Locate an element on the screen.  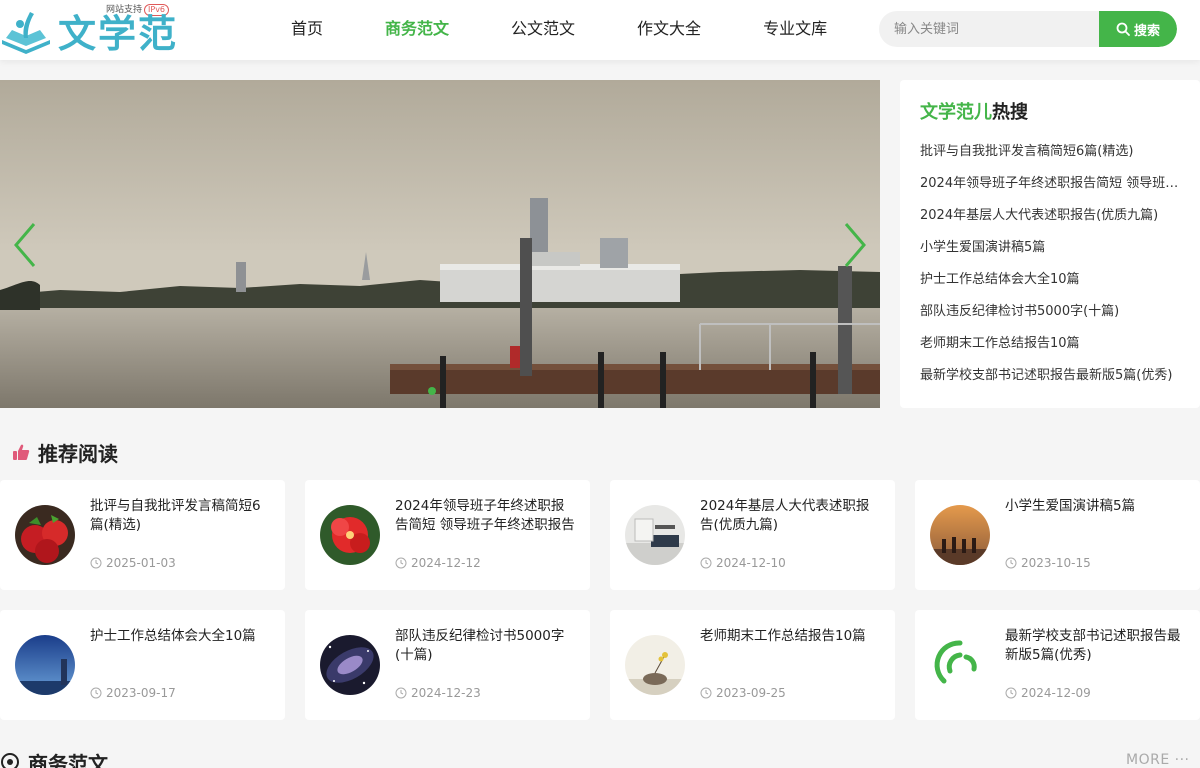
search-button-label: 搜索 is located at coordinates (1146, 31).